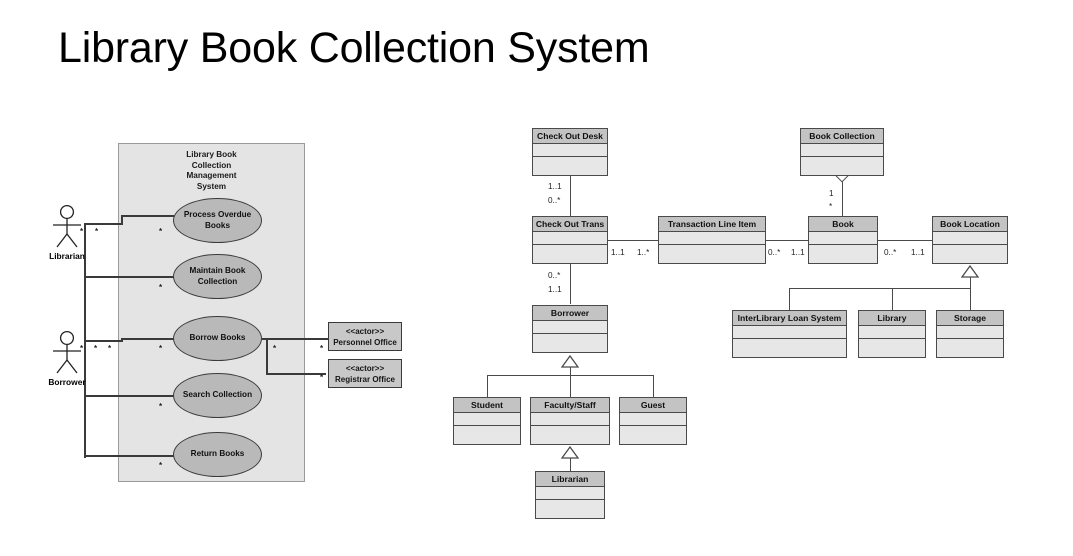 The image size is (1073, 556). I want to click on multiplicity-lineitem-book-near: 0..*, so click(774, 252).